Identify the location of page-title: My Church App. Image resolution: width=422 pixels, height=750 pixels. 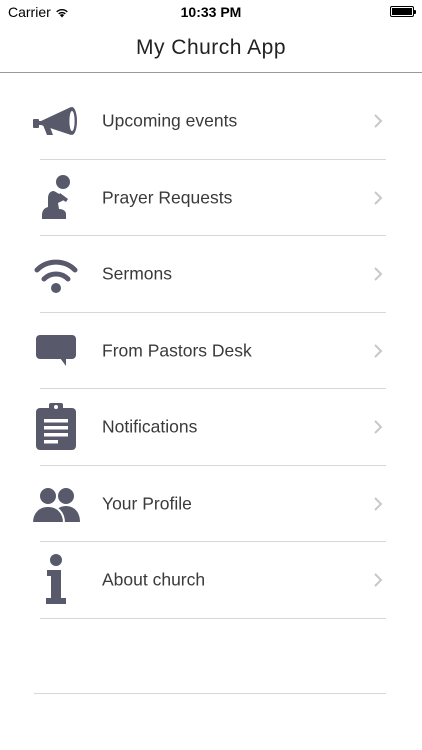
(211, 47).